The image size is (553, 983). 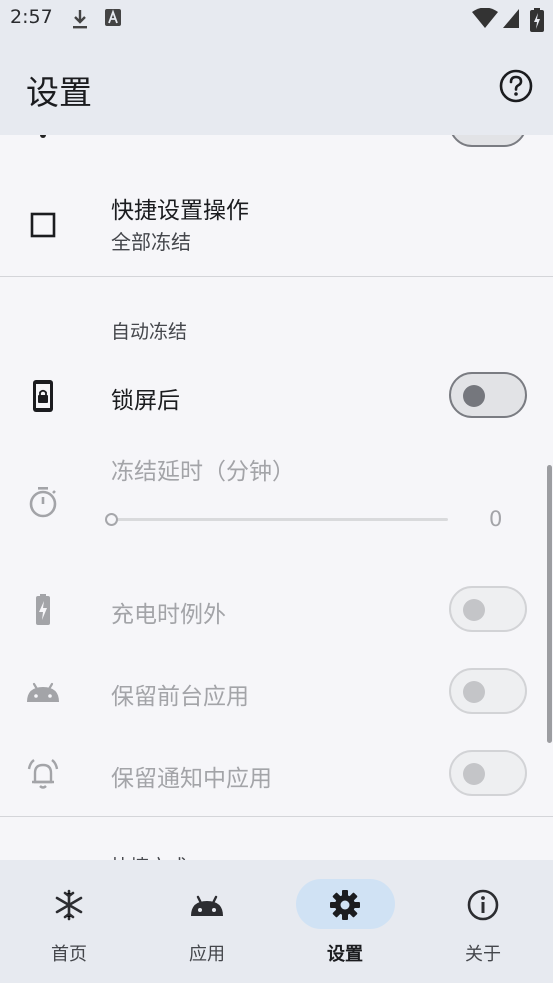 I want to click on page-title: 设置, so click(x=59, y=92).